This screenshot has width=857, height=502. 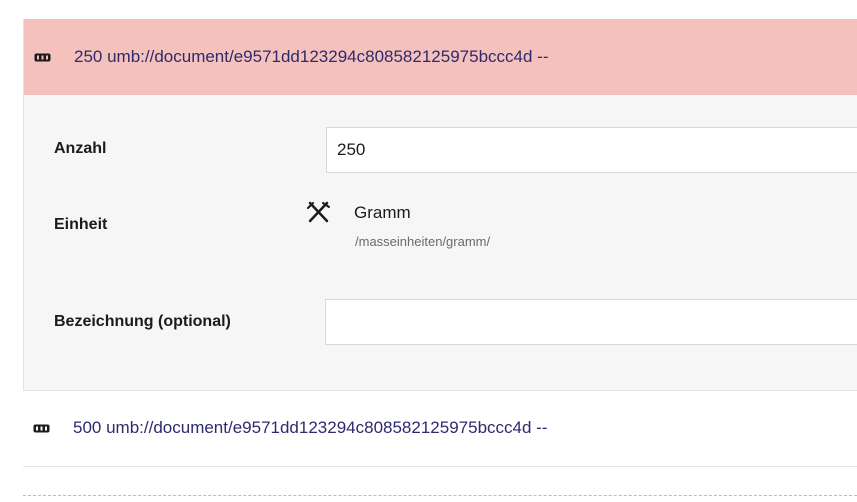 I want to click on add-block-area, so click(x=440, y=495).